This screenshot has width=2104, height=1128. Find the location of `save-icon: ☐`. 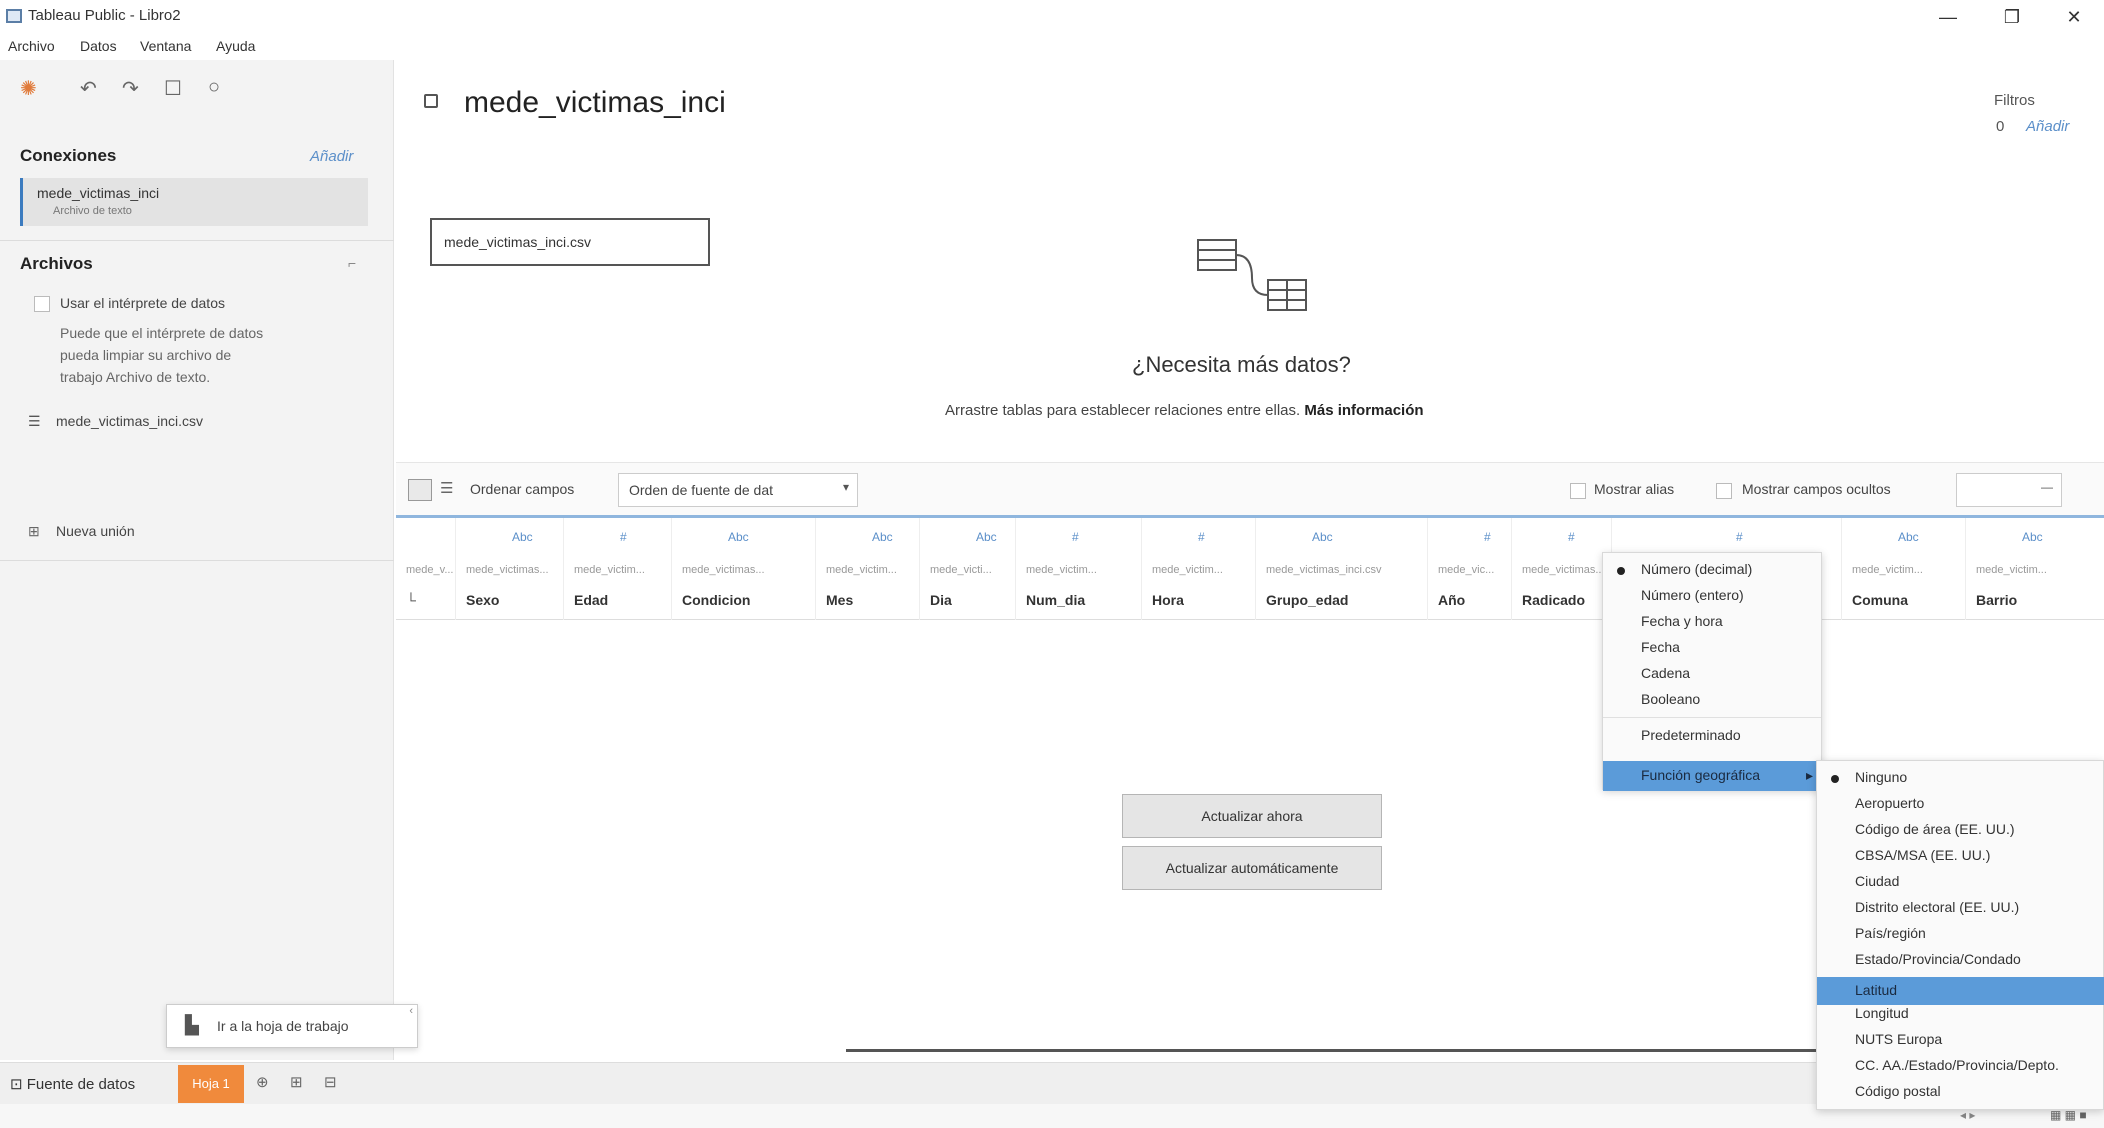

save-icon: ☐ is located at coordinates (173, 88).